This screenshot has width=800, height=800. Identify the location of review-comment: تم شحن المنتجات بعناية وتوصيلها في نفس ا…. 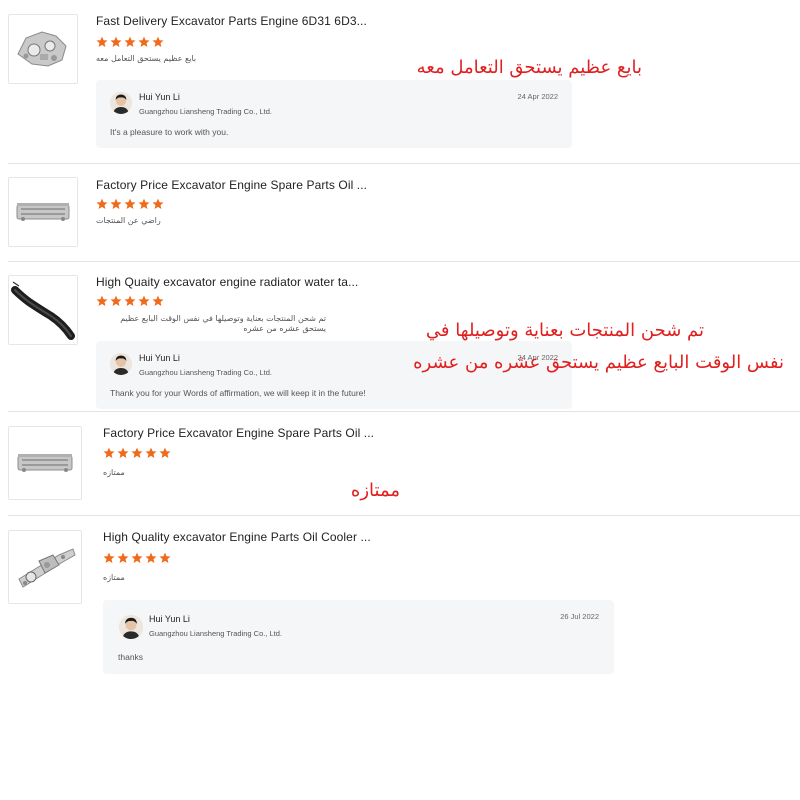
(223, 323).